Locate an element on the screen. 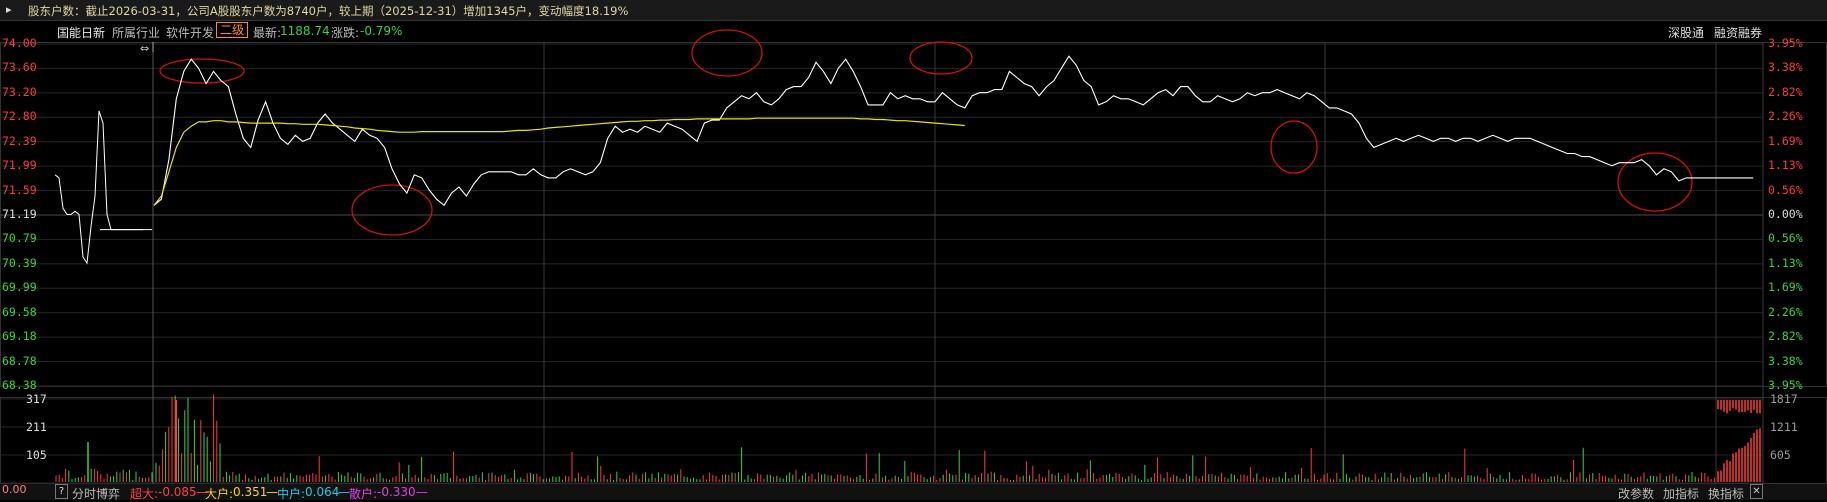 This screenshot has width=1827, height=502. volume-tick-label: 317 is located at coordinates (36, 399).